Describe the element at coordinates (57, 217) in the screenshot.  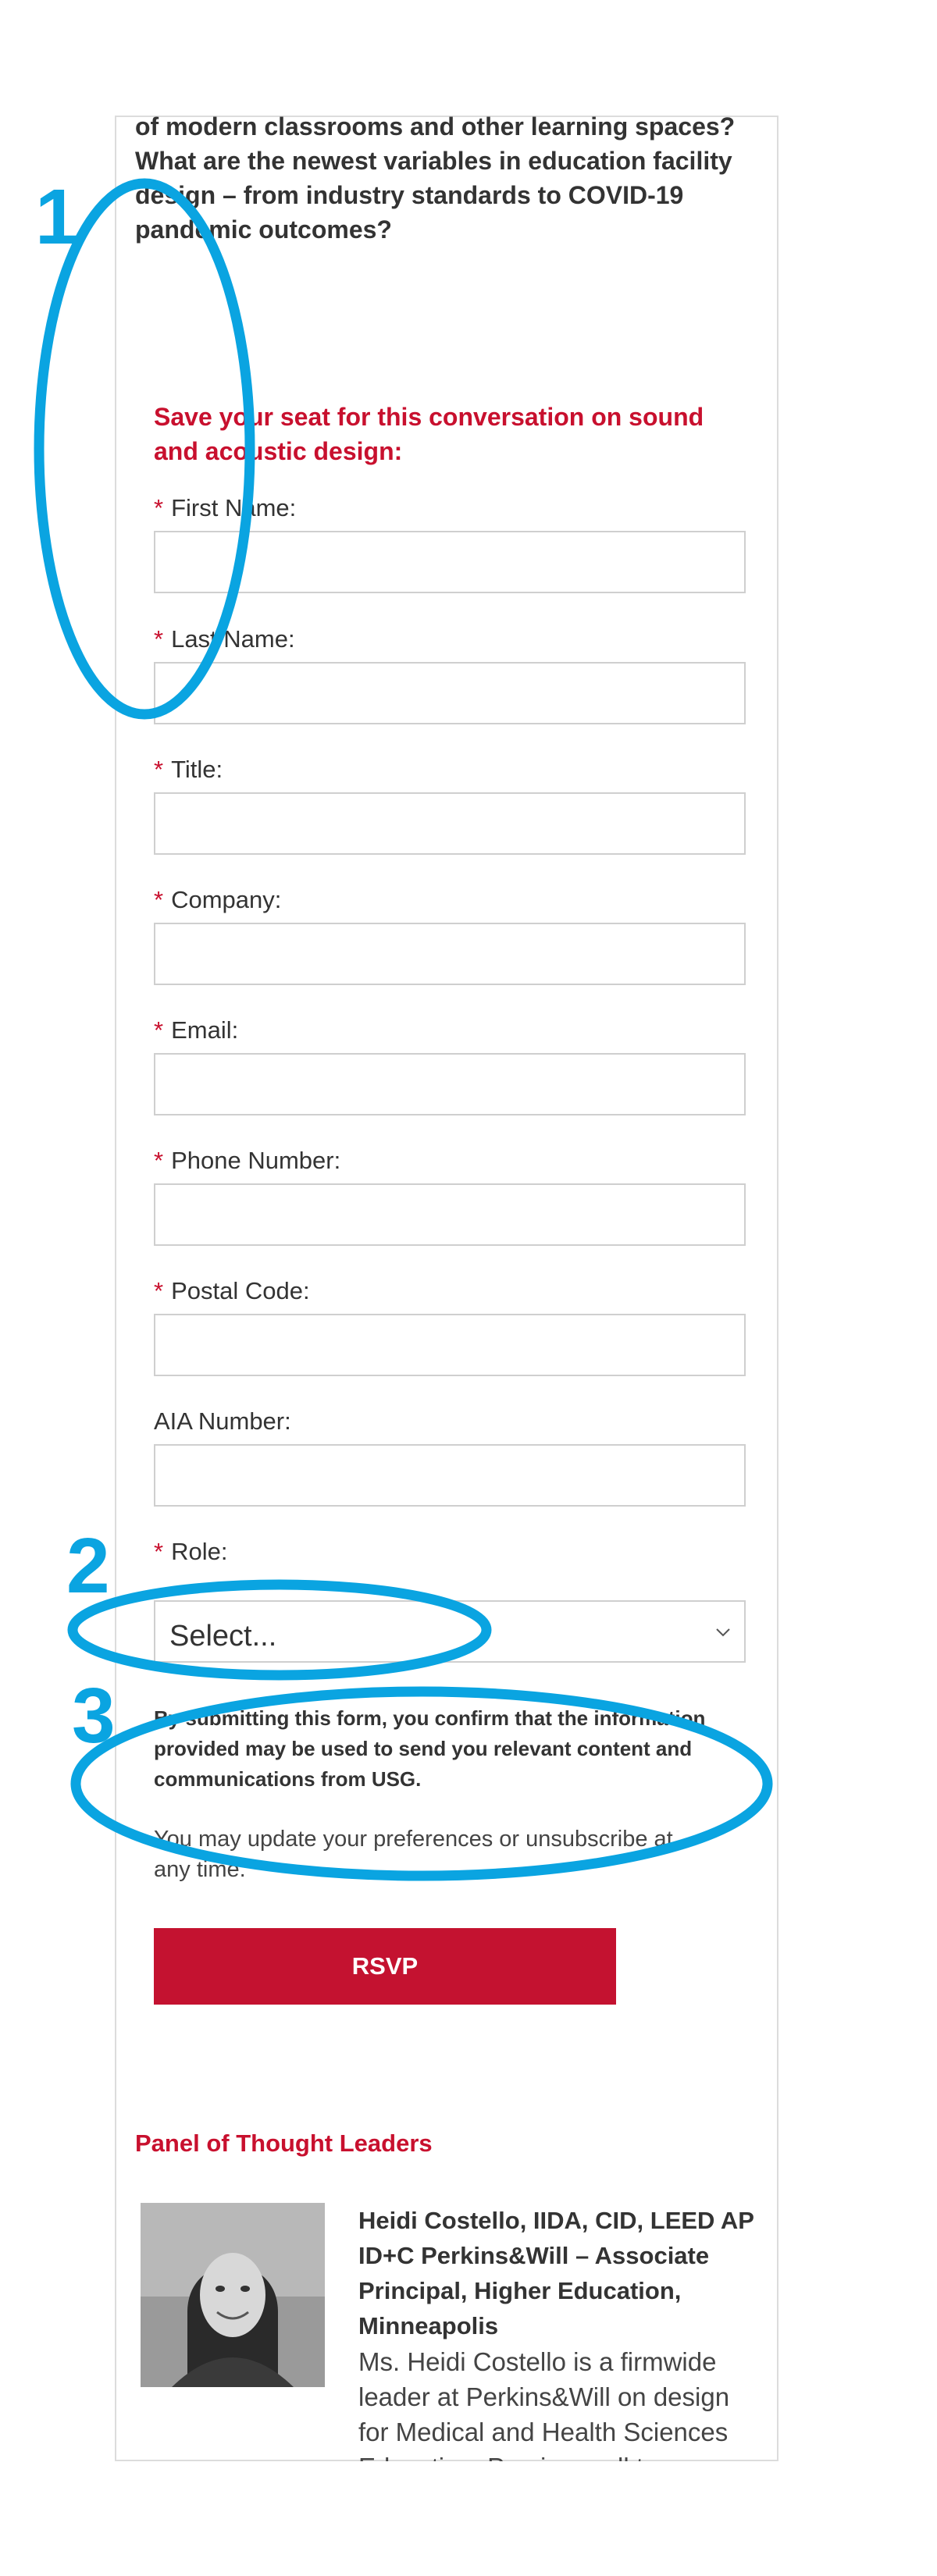
I see `annotation-number-1: 1` at that location.